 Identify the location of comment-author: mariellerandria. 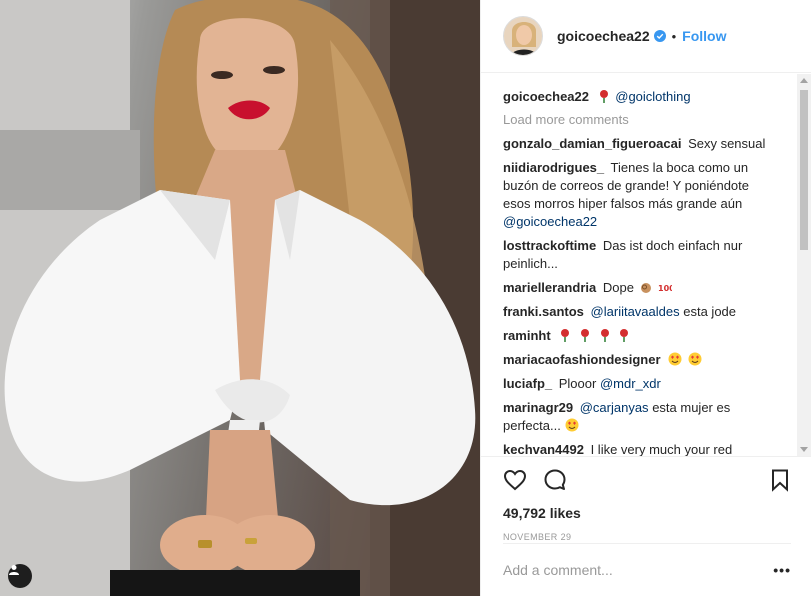
(549, 287).